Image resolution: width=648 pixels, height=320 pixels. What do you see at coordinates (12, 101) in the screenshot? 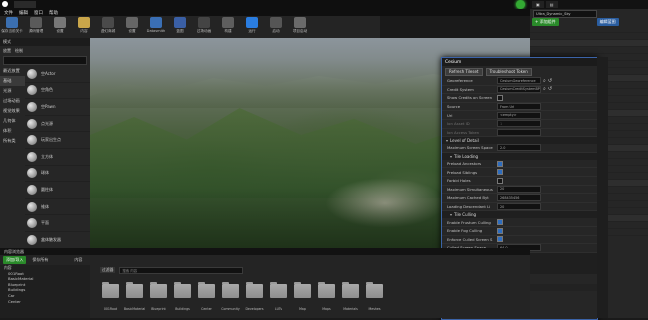
I see `category-item: 过场动画` at bounding box center [12, 101].